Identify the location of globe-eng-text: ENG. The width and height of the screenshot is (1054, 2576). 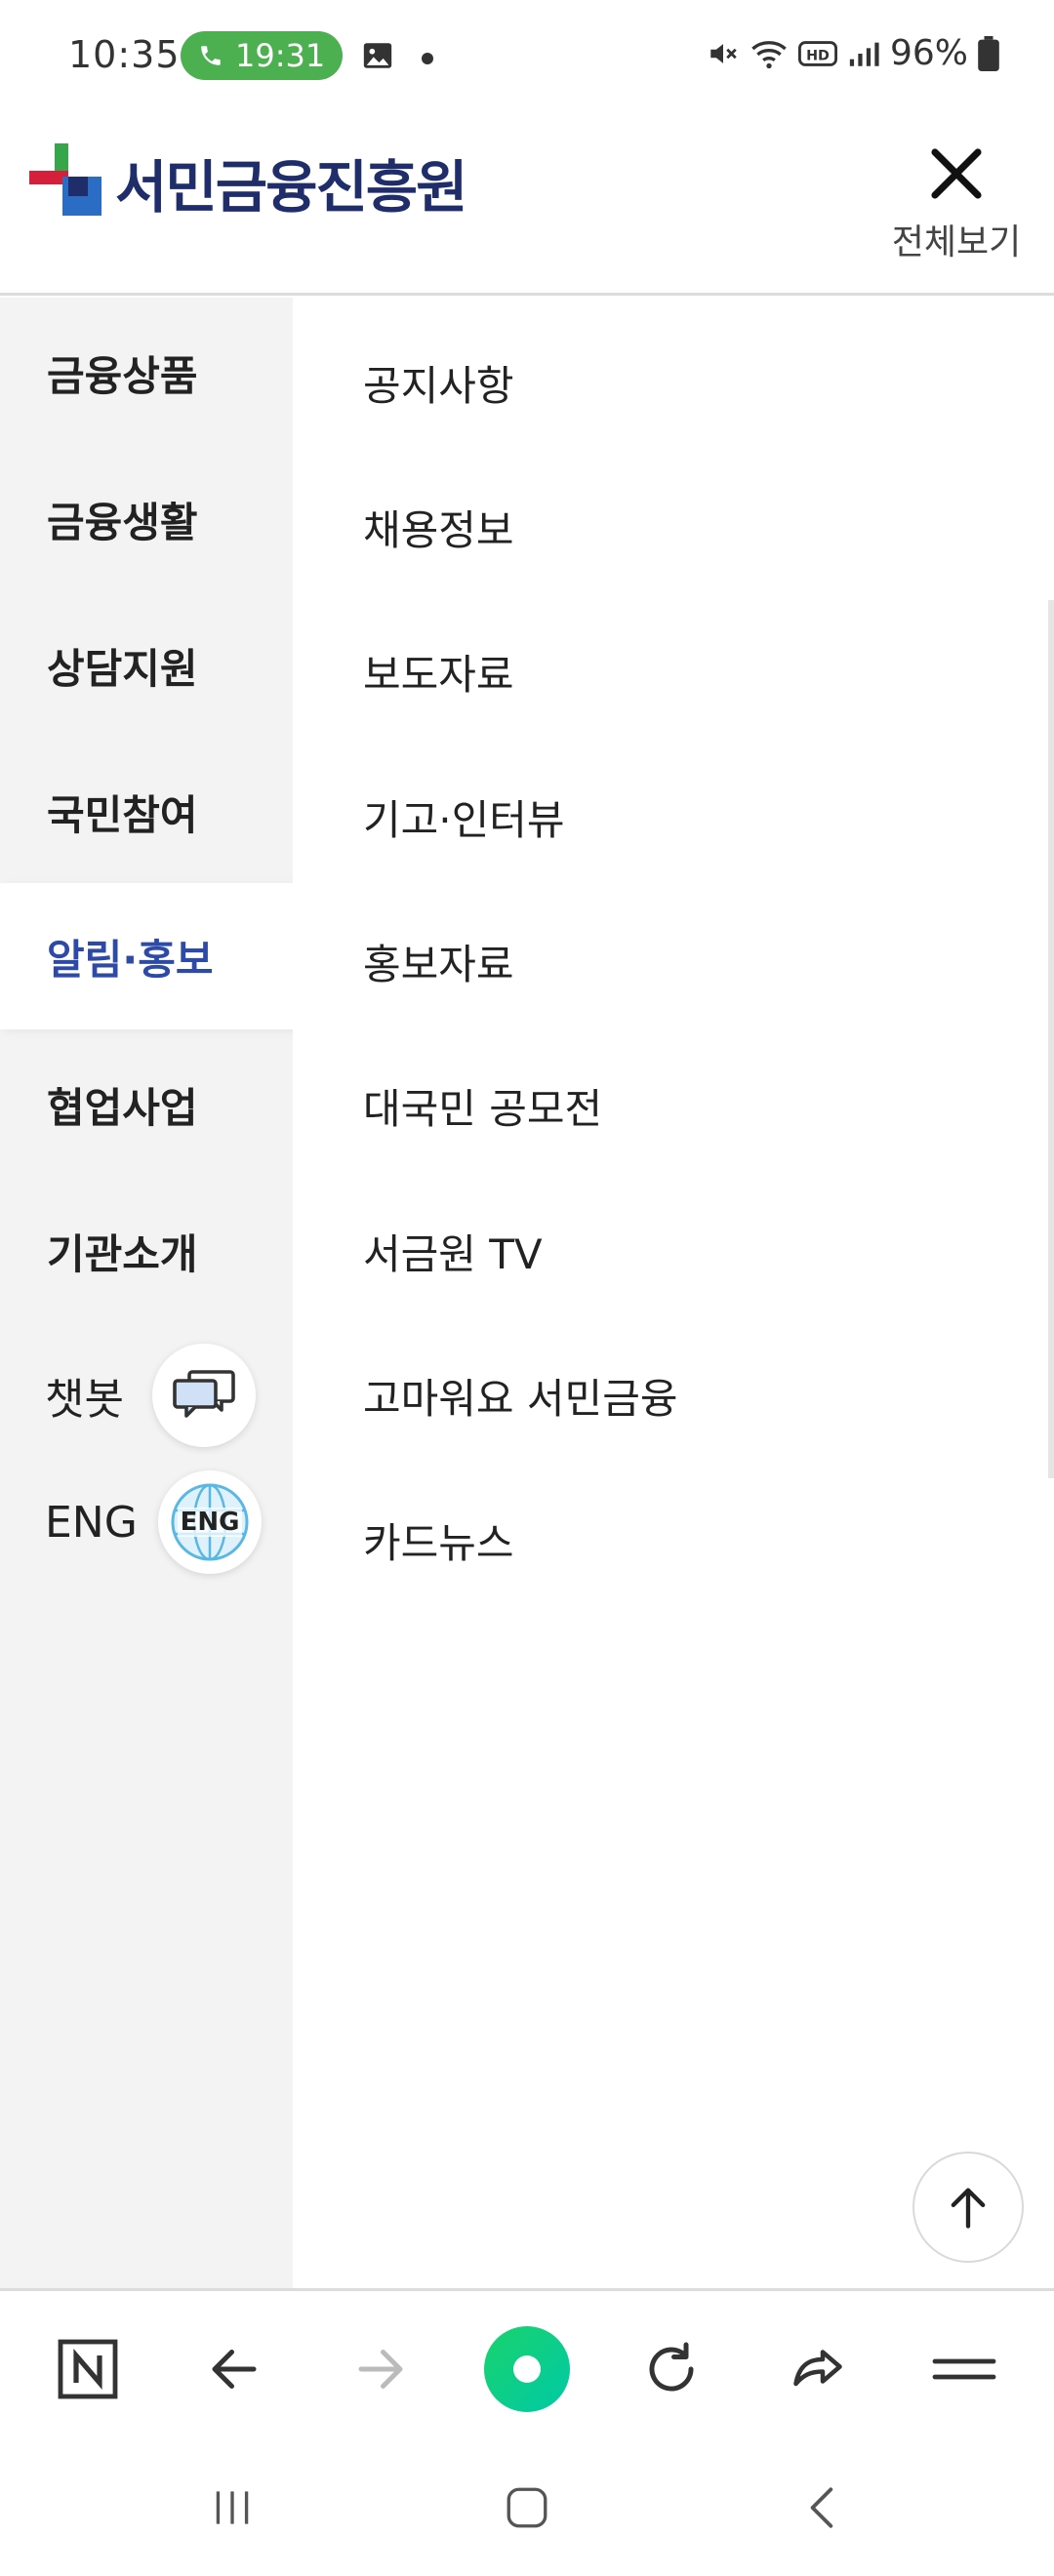
(210, 1522).